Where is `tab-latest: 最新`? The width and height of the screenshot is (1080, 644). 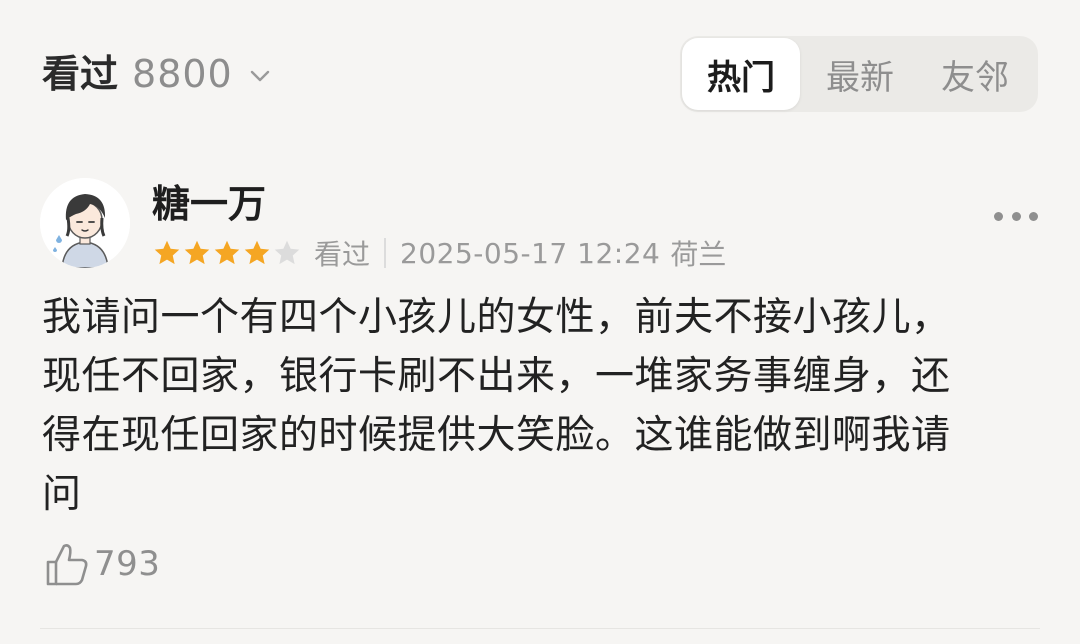 tab-latest: 最新 is located at coordinates (860, 74).